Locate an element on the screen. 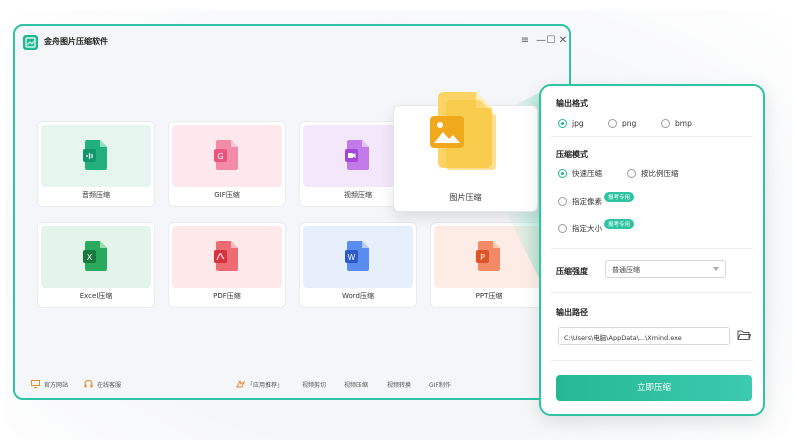  mode-option-size: 指定大小 报考专用 is located at coordinates (596, 226).